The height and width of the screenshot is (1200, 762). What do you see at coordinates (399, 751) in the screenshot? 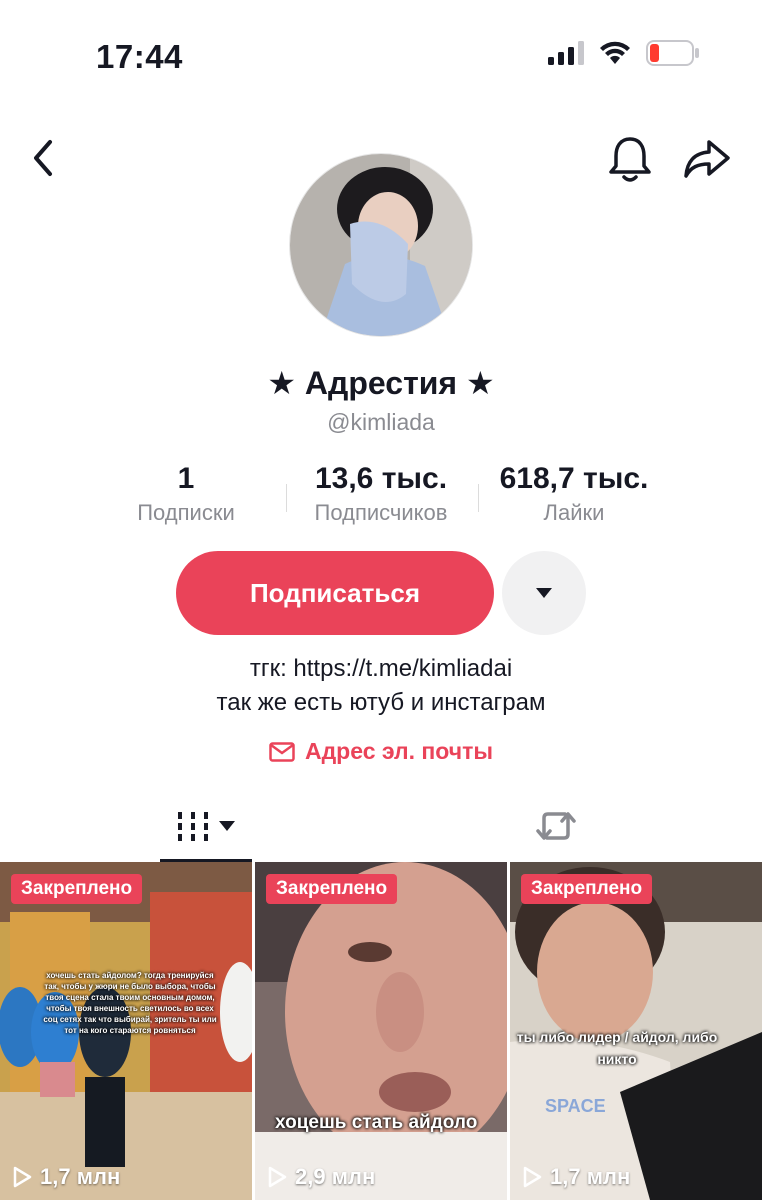
I see `email-label: Адрес эл. почты` at bounding box center [399, 751].